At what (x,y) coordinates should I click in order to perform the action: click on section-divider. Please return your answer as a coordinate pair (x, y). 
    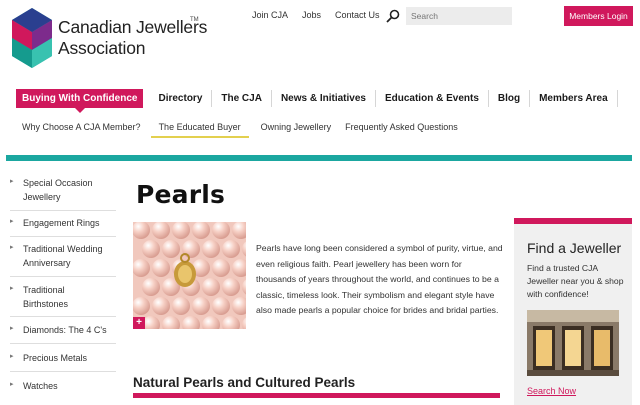
    Looking at the image, I should click on (316, 395).